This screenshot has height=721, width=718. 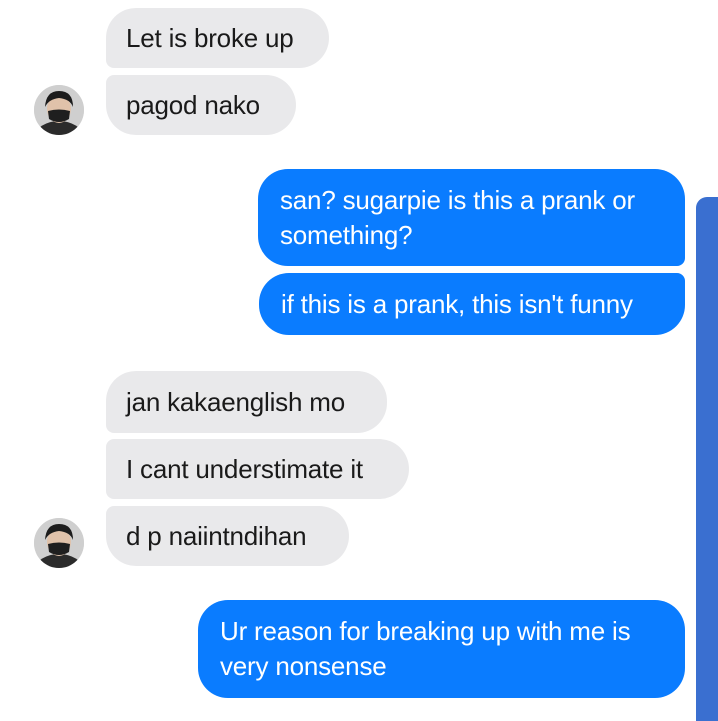 I want to click on received-message-bubble: jan kakaenglish mo, so click(x=246, y=402).